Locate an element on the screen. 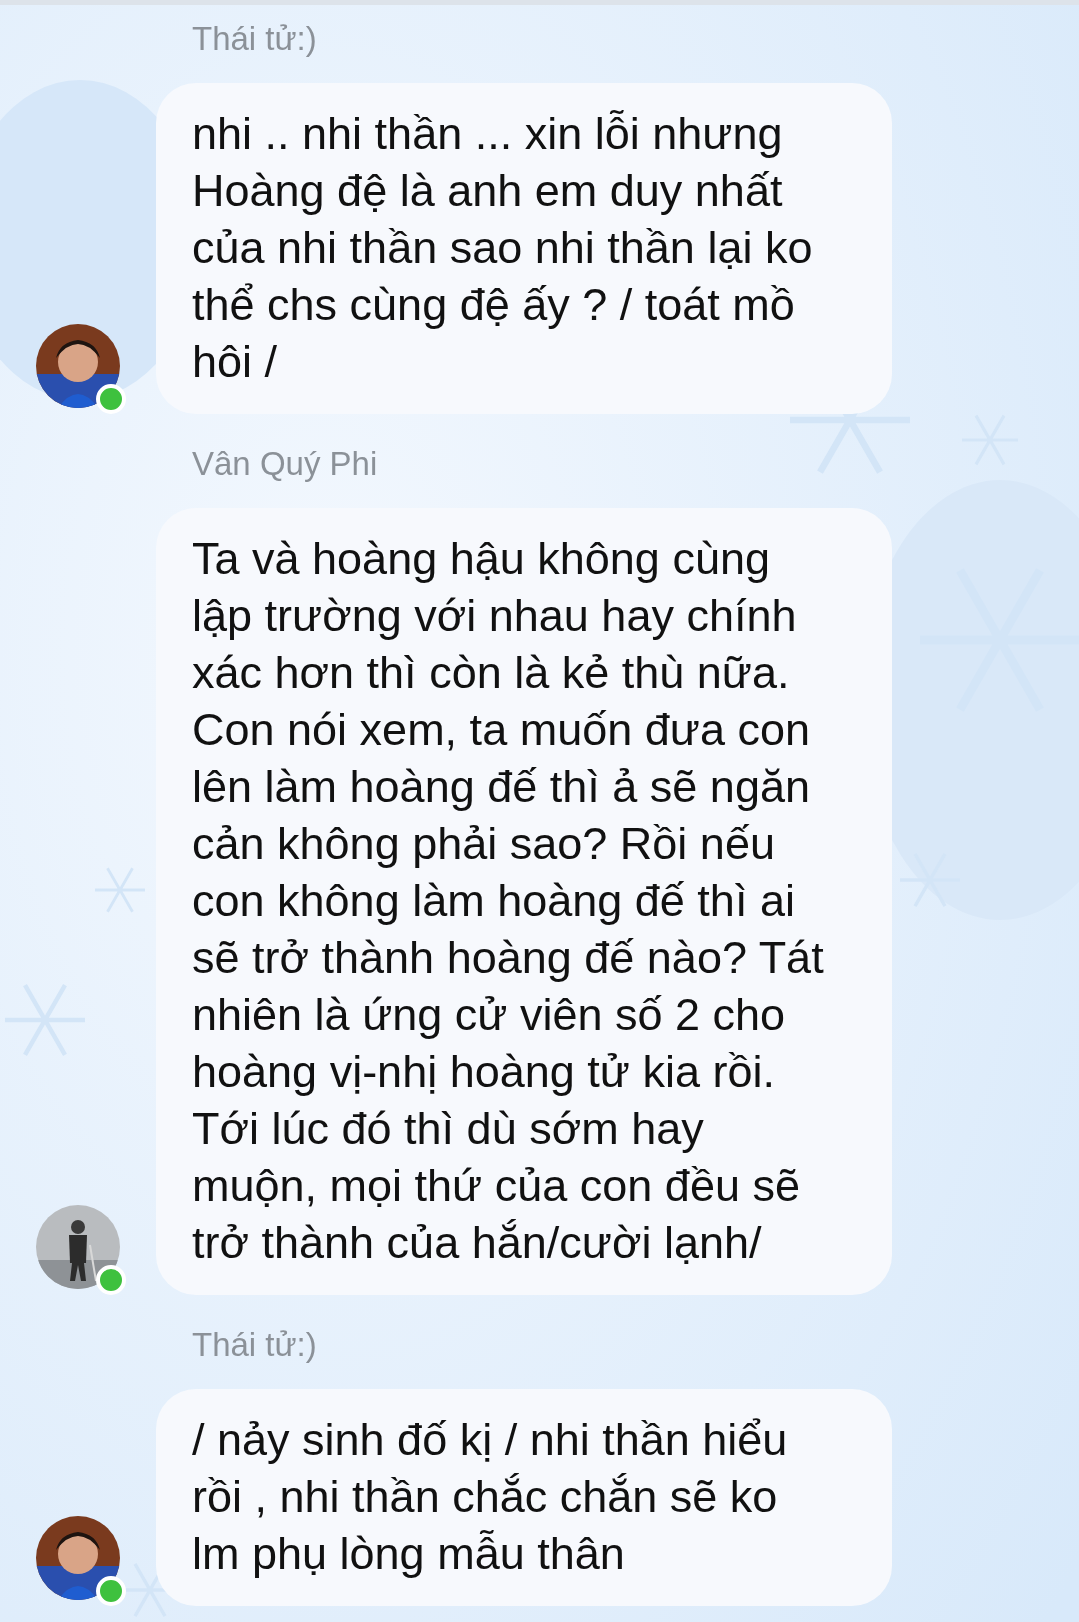 The width and height of the screenshot is (1079, 1622). sender-name: Vân Quý Phi is located at coordinates (285, 464).